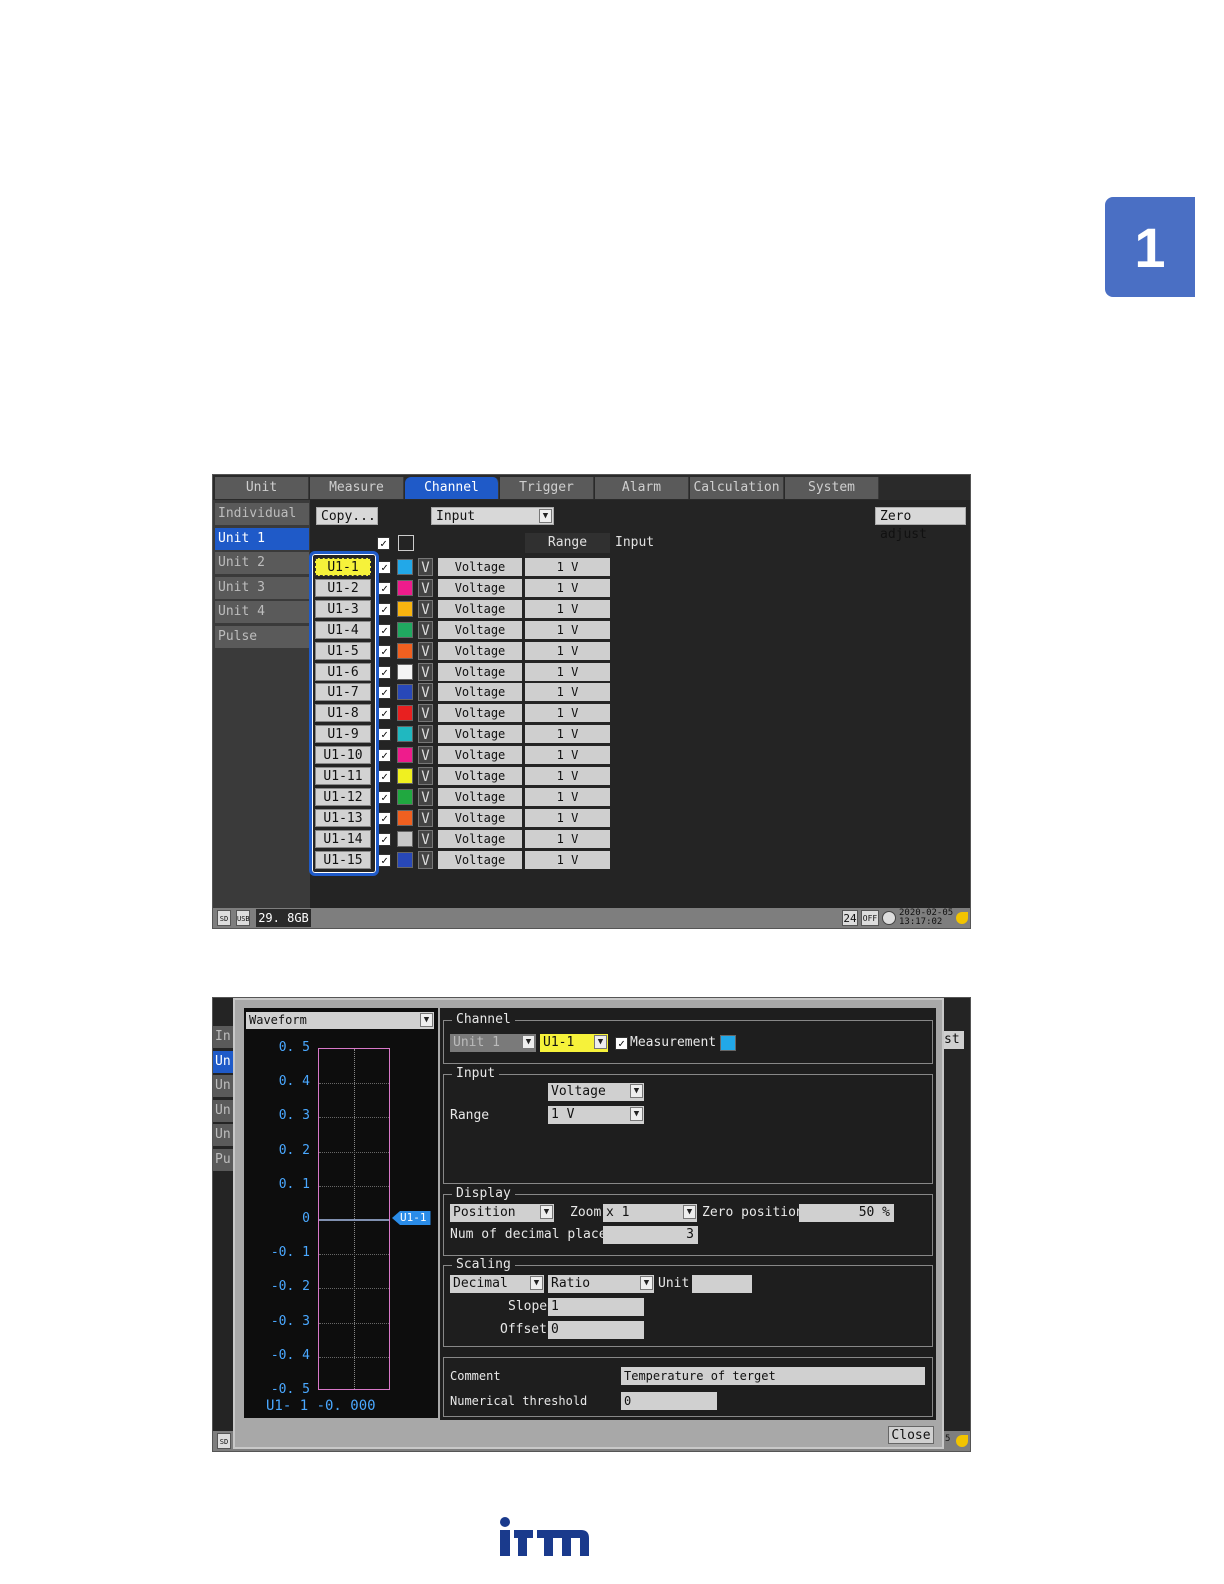 The image size is (1224, 1584). Describe the element at coordinates (357, 488) in the screenshot. I see `tab-measure: Measure` at that location.